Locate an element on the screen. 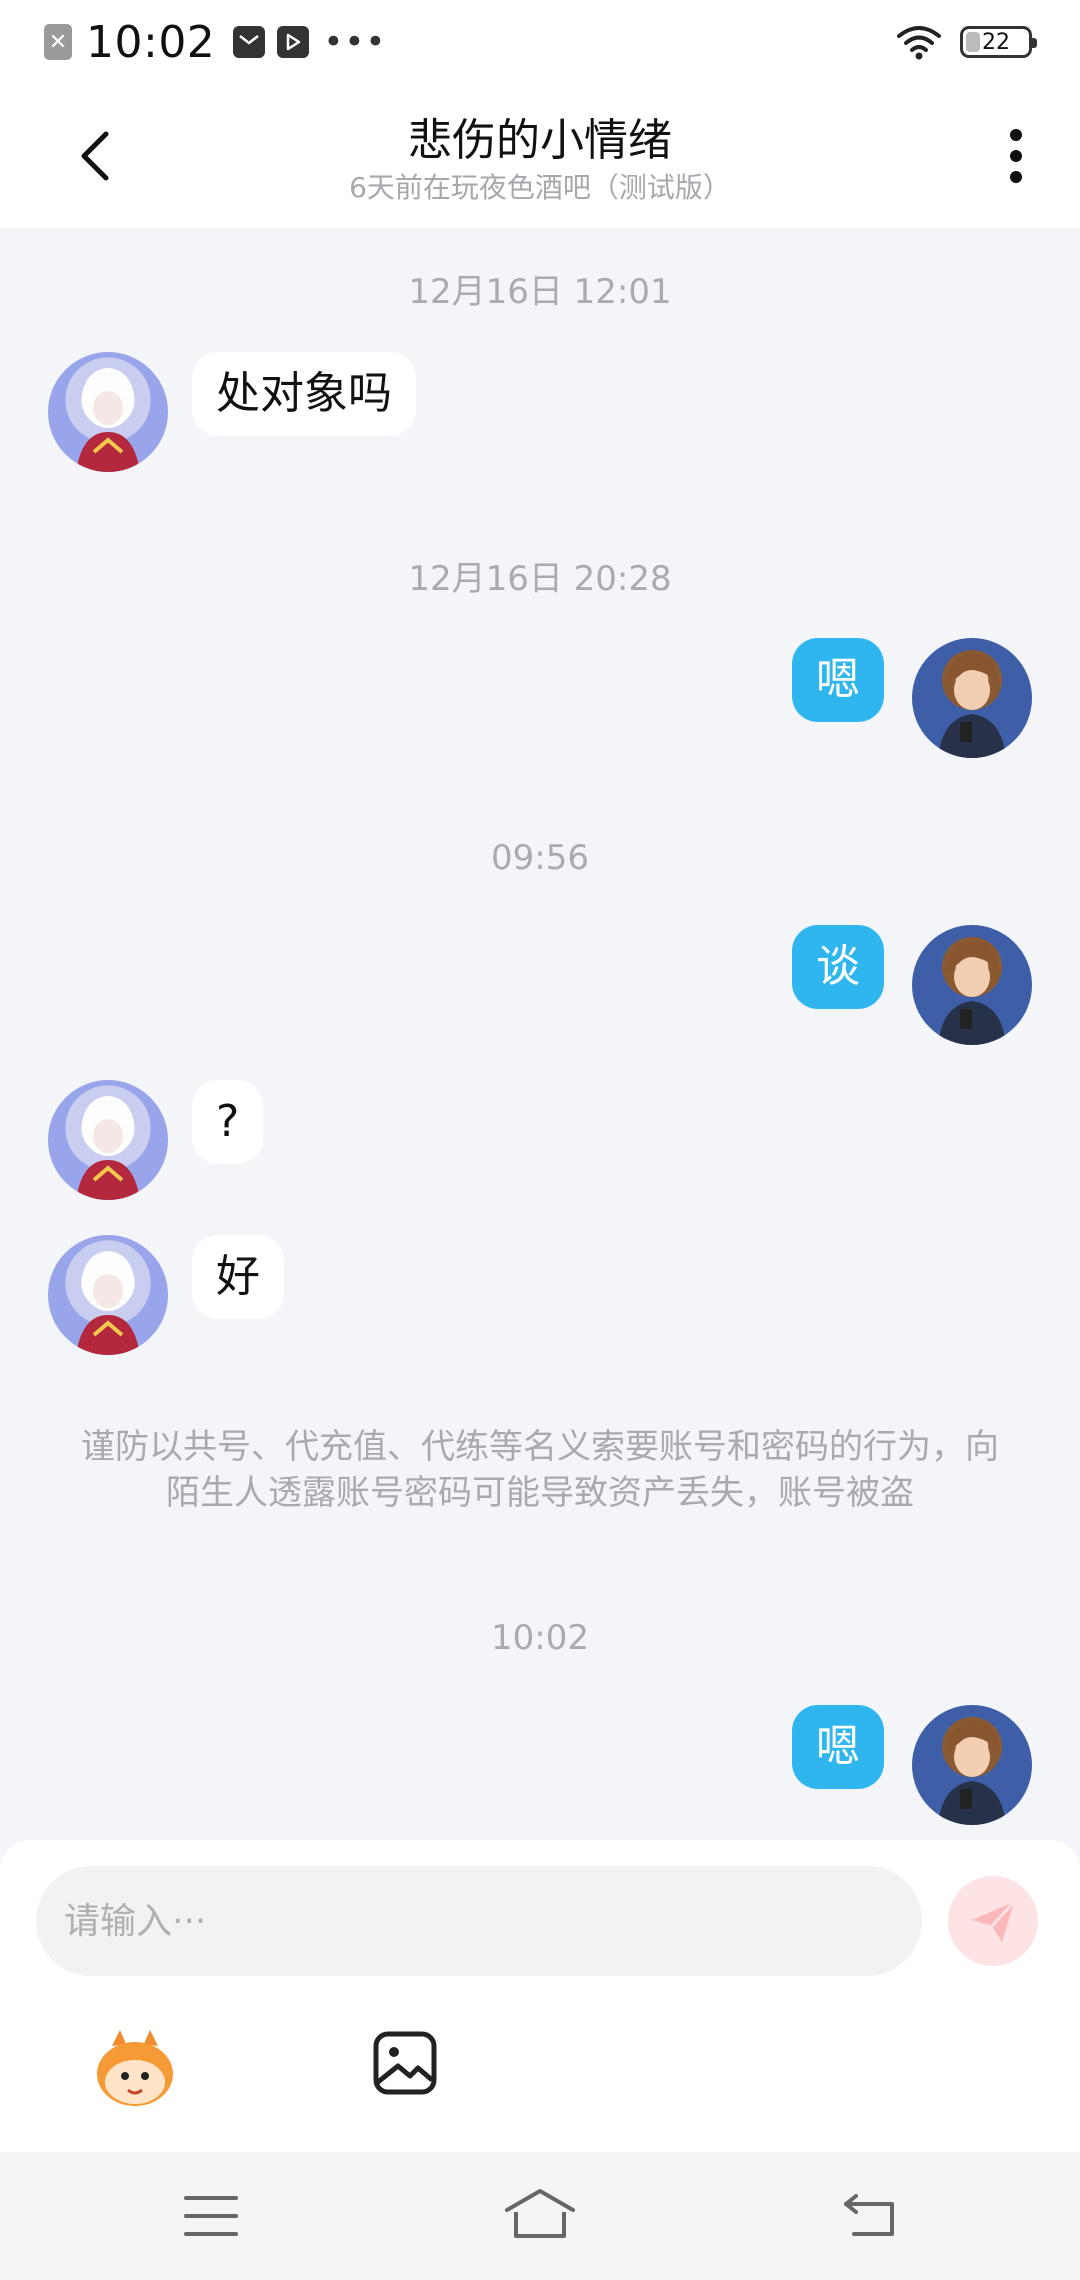 The width and height of the screenshot is (1080, 2280). status-time: 10:02 is located at coordinates (151, 42).